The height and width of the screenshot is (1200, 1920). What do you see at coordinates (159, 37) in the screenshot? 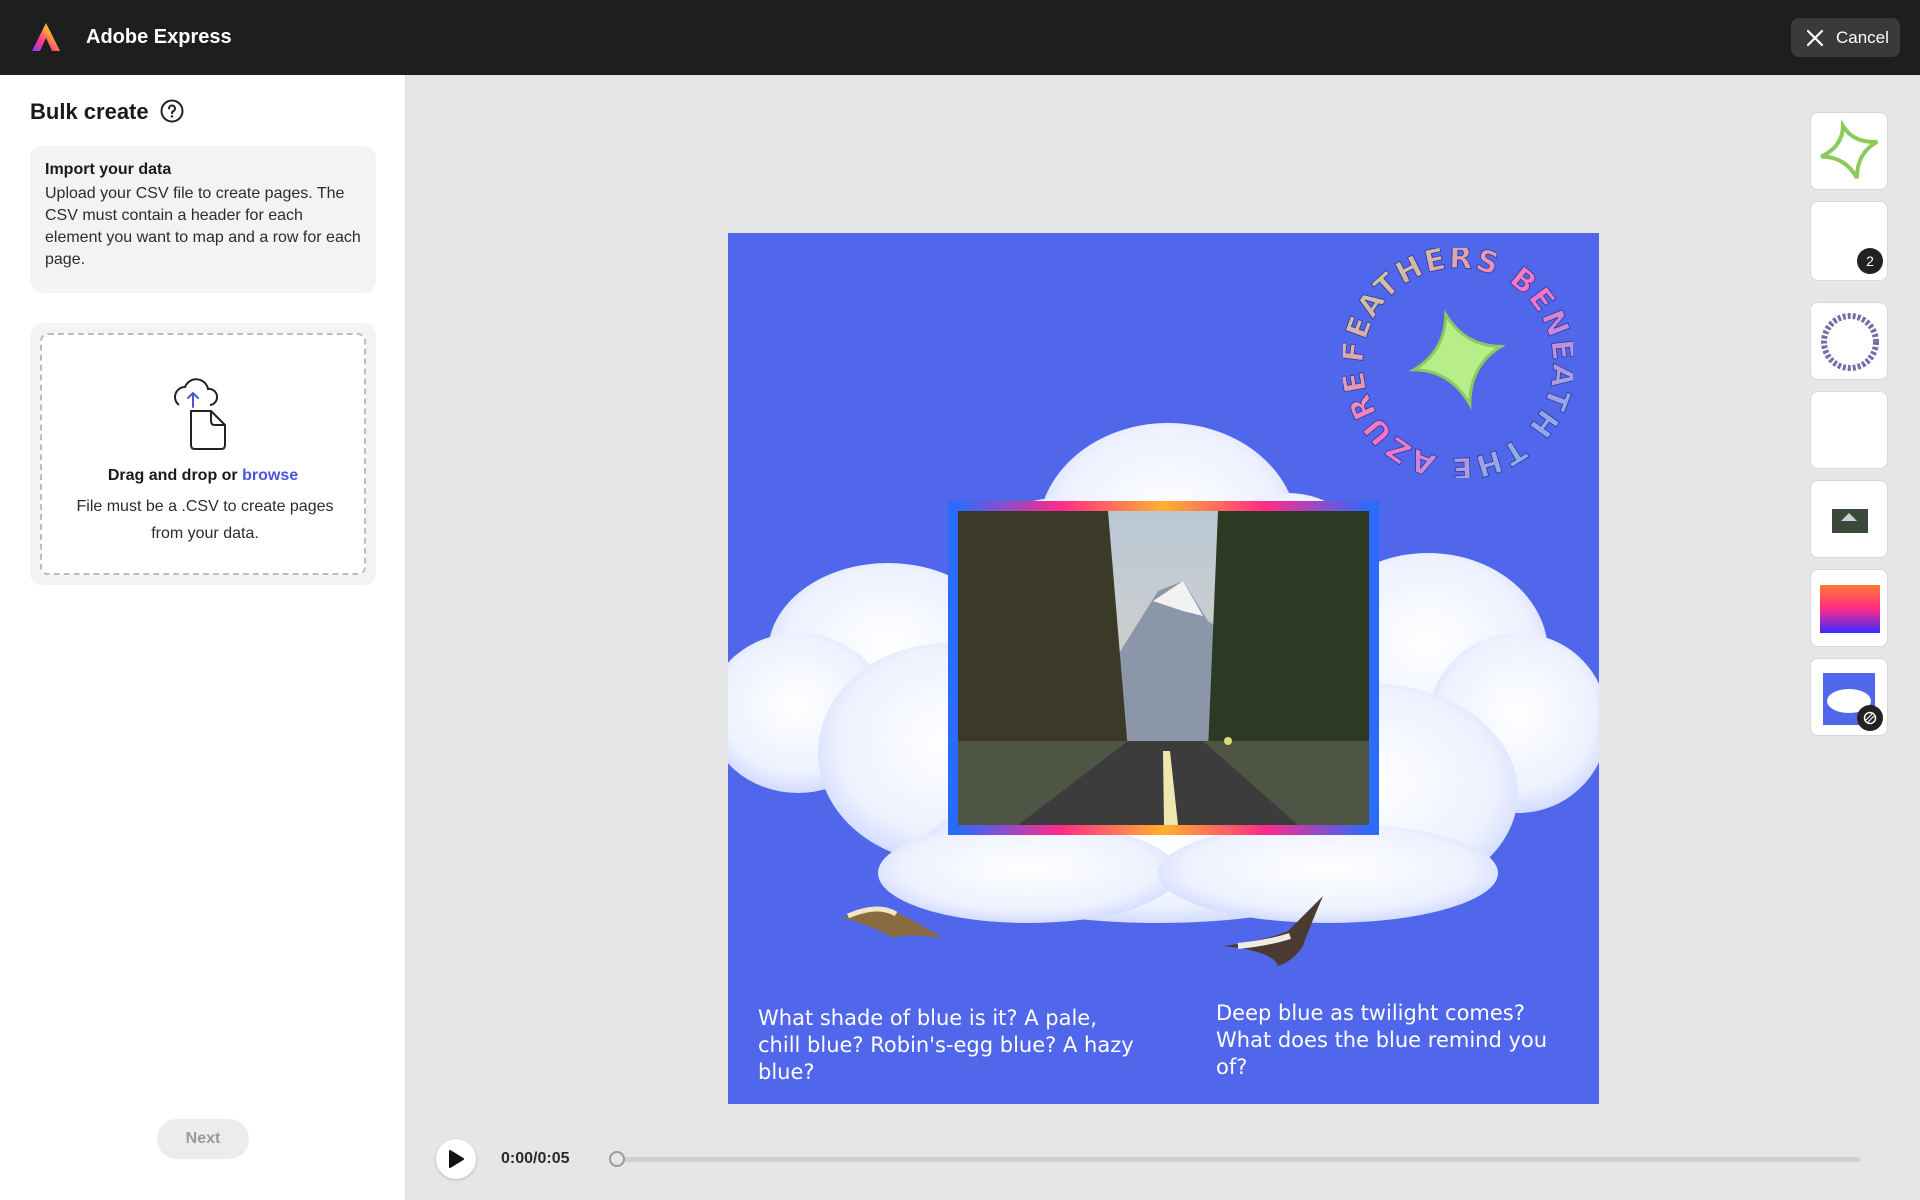
I see `app-title: Adobe Express` at bounding box center [159, 37].